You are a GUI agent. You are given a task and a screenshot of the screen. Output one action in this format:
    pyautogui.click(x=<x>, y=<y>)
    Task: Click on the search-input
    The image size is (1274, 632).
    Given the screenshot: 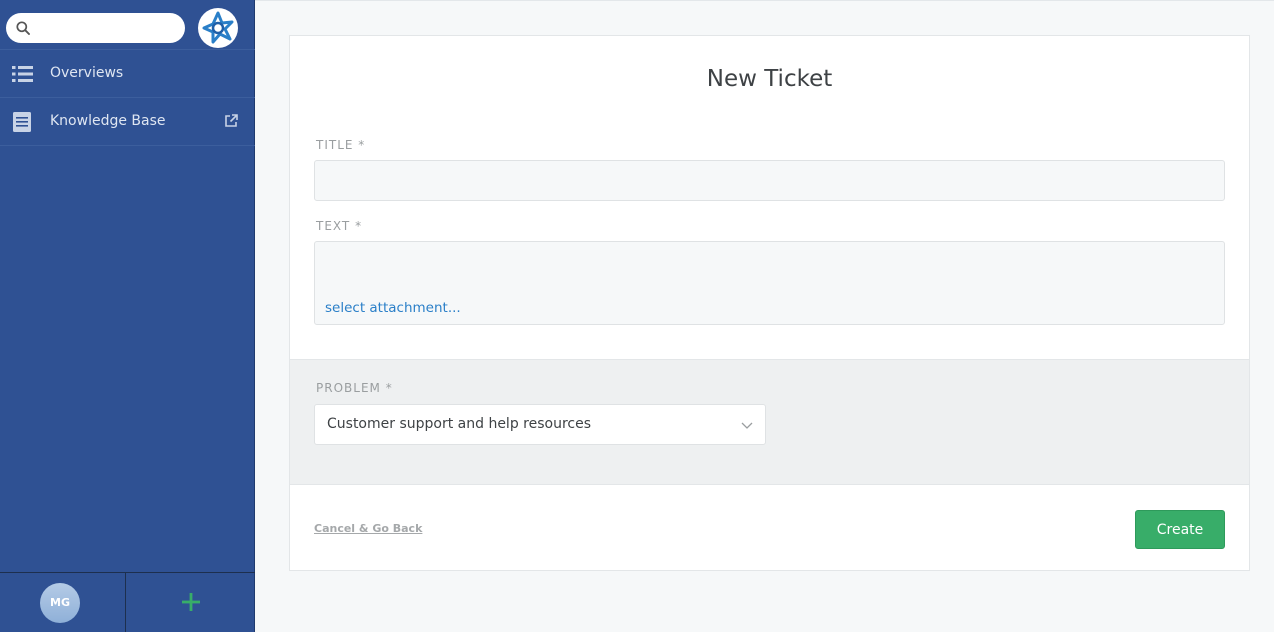 What is the action you would take?
    pyautogui.click(x=108, y=28)
    